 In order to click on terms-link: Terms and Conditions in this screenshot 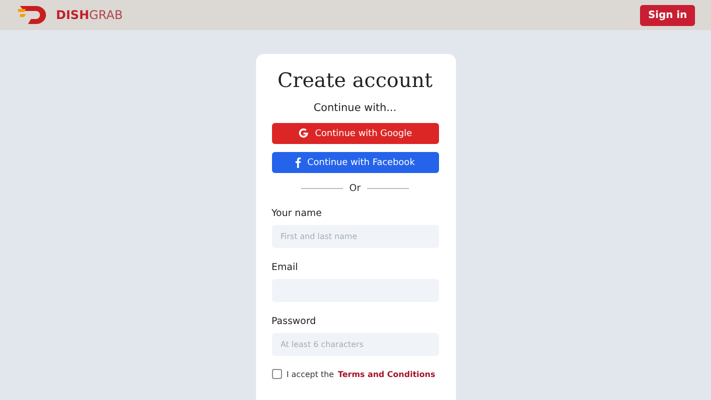, I will do `click(387, 374)`.